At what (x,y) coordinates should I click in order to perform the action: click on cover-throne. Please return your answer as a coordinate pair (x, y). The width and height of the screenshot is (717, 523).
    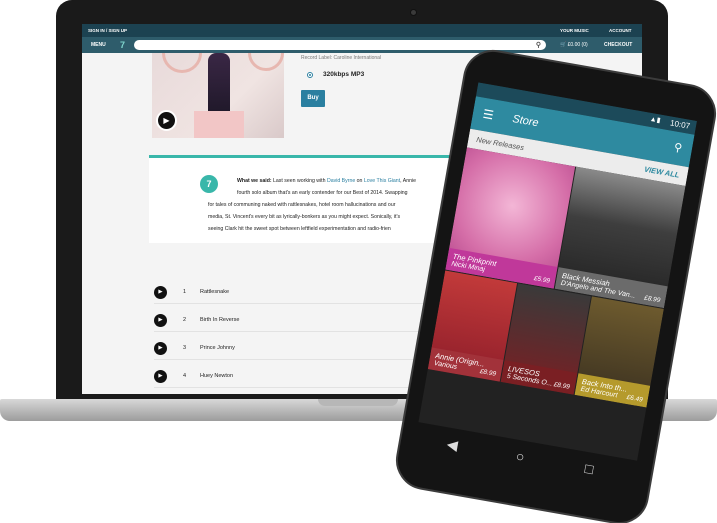
    Looking at the image, I should click on (219, 124).